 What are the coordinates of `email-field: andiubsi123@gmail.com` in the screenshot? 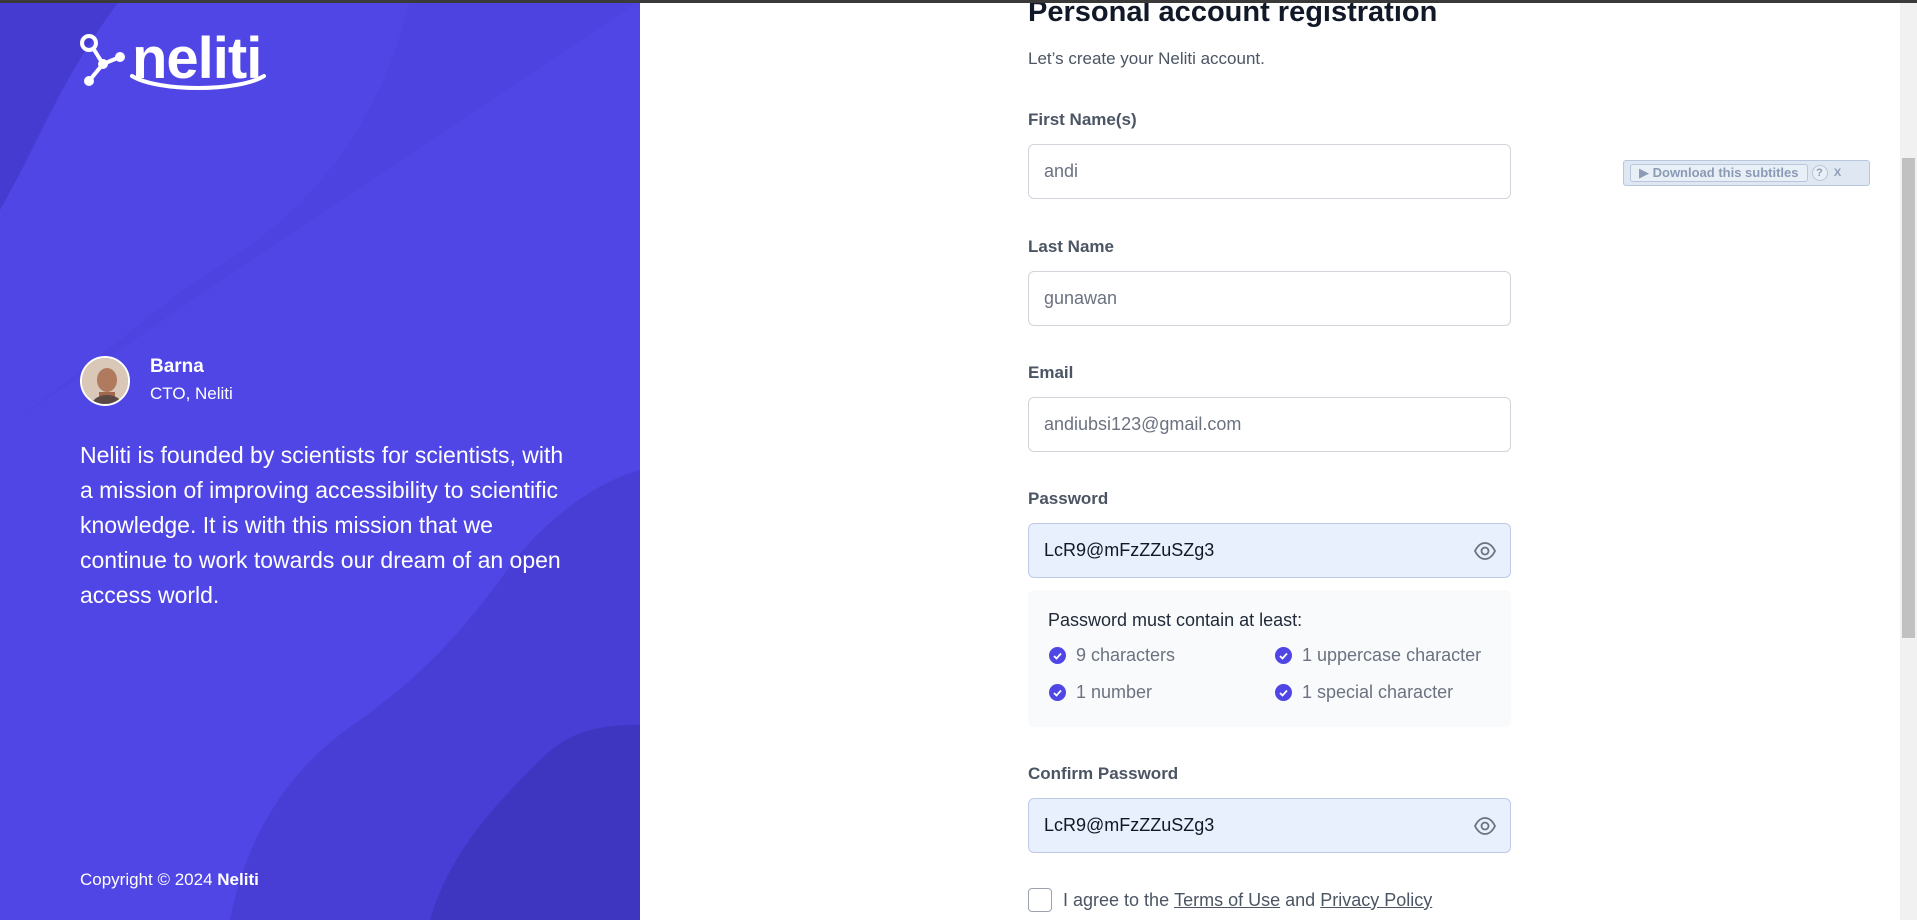 It's located at (1269, 424).